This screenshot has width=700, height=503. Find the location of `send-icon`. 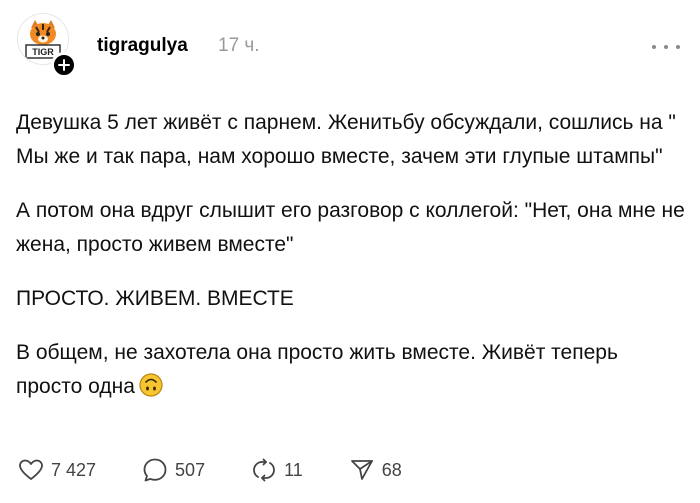

send-icon is located at coordinates (361, 470).